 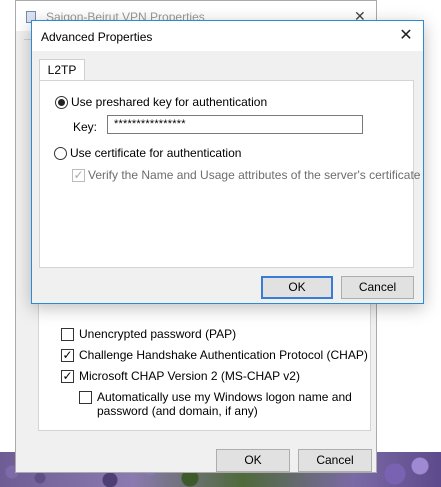 I want to click on mschapv2-label: Microsoft CHAP Version 2 (MS-CHAP v2), so click(x=189, y=376).